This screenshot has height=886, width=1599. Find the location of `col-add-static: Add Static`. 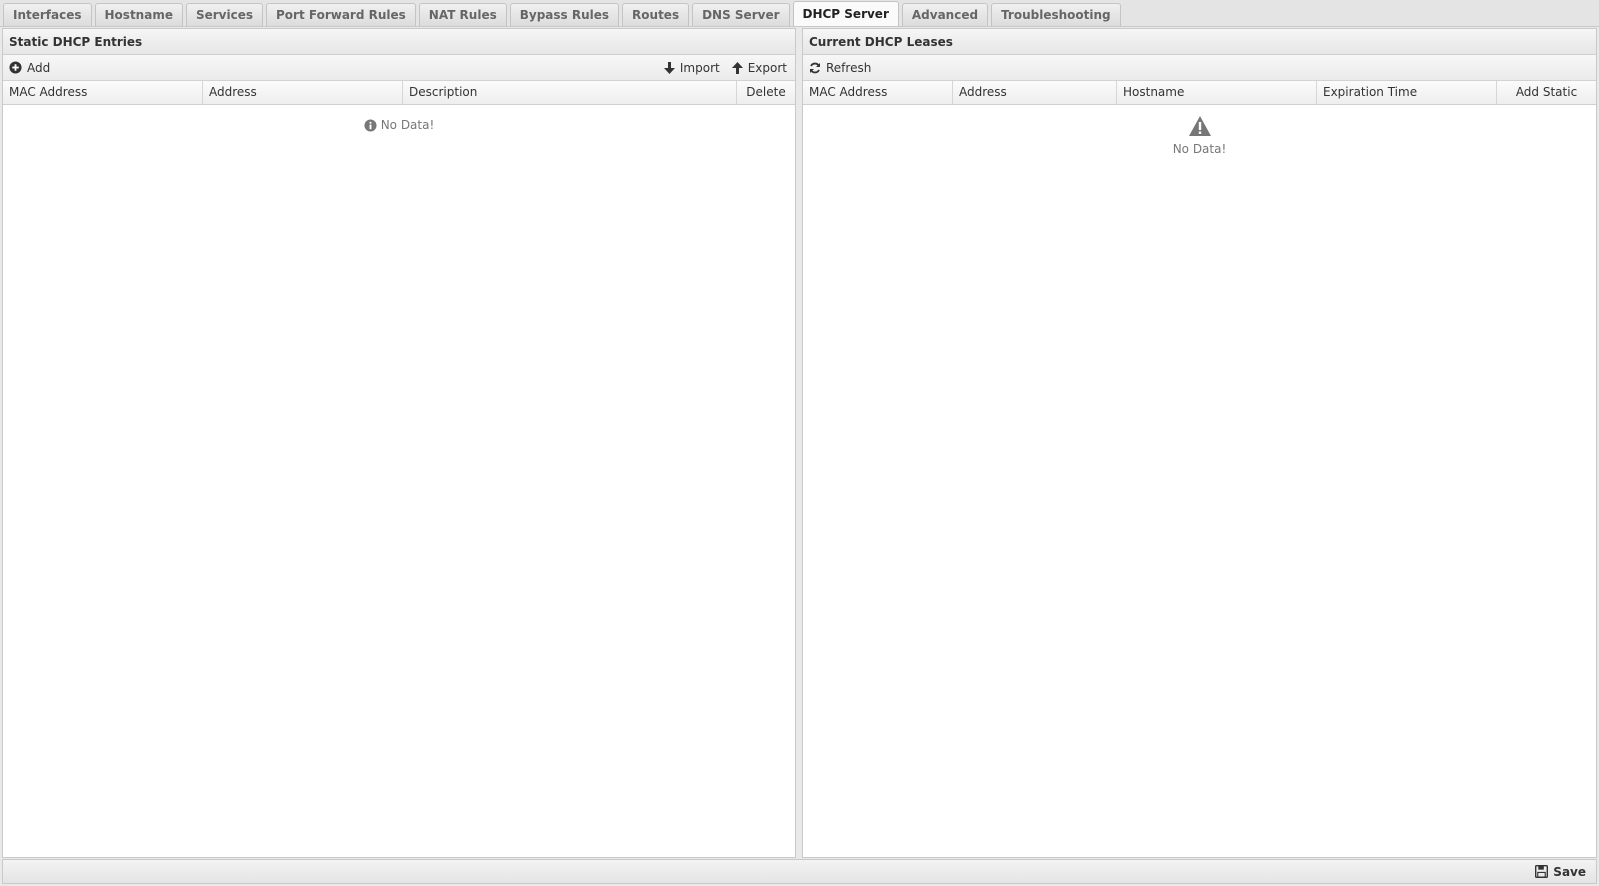

col-add-static: Add Static is located at coordinates (1546, 93).